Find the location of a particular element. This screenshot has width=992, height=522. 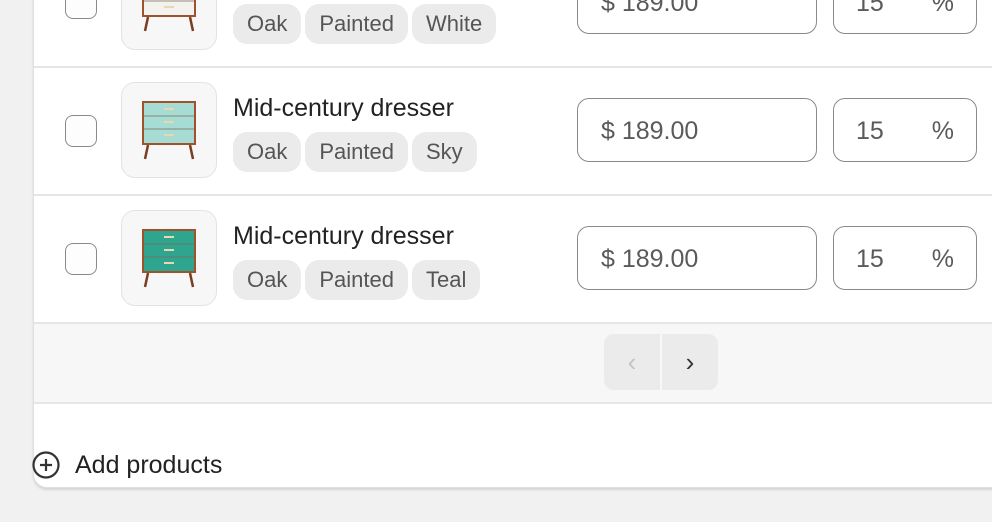

tag-list: Oak Painted Teal is located at coordinates (357, 280).